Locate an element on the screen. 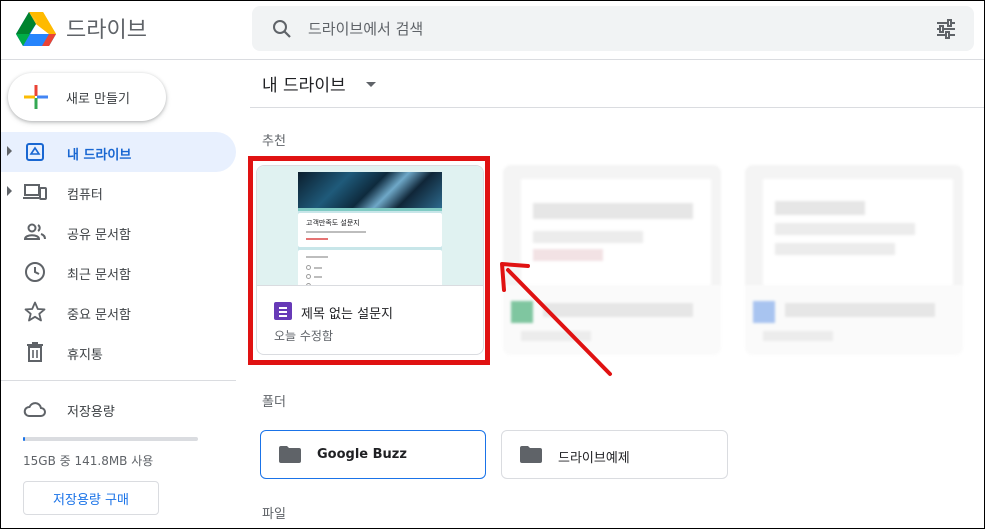 The height and width of the screenshot is (529, 985). sidebar-item-label: 최근 문서함 is located at coordinates (99, 275).